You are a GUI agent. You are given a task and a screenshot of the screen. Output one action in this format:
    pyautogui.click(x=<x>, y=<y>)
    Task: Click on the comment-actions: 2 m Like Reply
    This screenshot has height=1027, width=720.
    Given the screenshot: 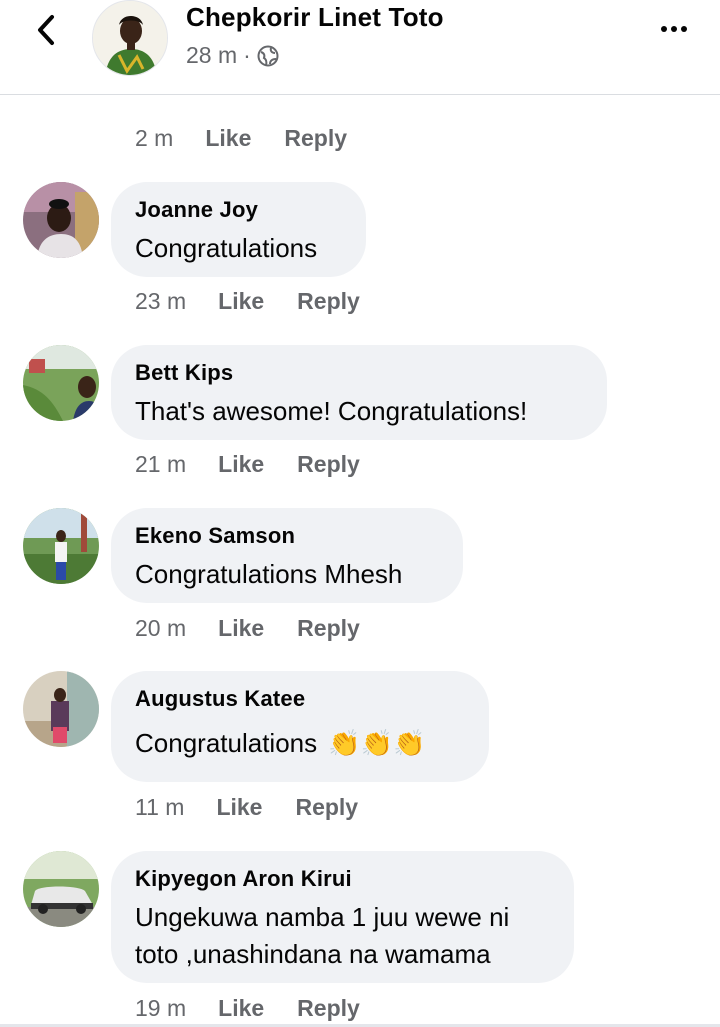 What is the action you would take?
    pyautogui.click(x=241, y=138)
    